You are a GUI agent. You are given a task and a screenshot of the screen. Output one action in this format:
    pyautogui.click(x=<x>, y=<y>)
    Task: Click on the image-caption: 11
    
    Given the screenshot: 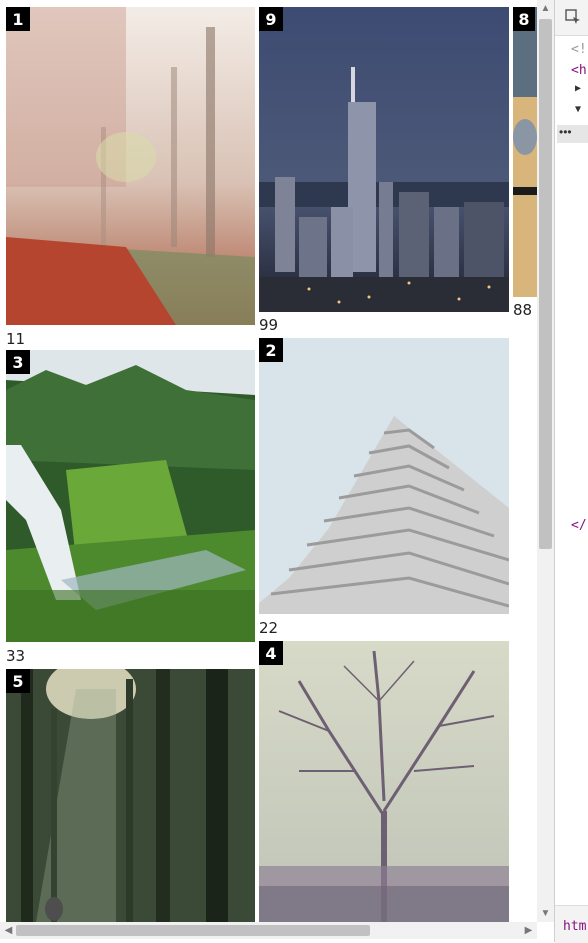 What is the action you would take?
    pyautogui.click(x=16, y=339)
    